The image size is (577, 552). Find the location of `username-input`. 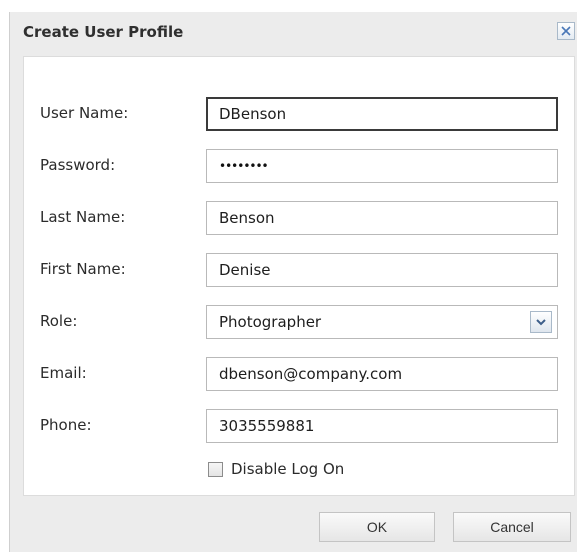

username-input is located at coordinates (382, 114).